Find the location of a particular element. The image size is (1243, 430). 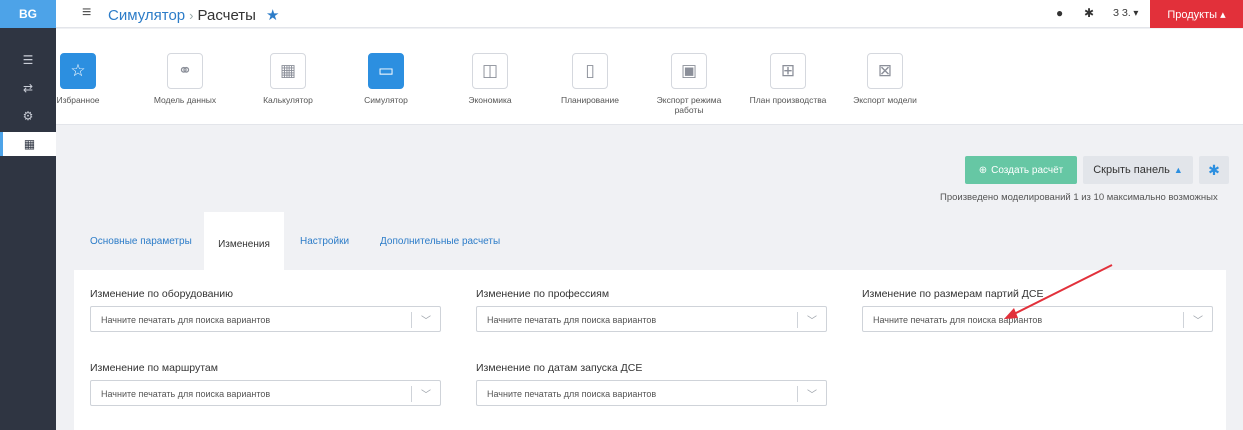

tab-additional-calculations: Дополнительные расчеты is located at coordinates (440, 241).